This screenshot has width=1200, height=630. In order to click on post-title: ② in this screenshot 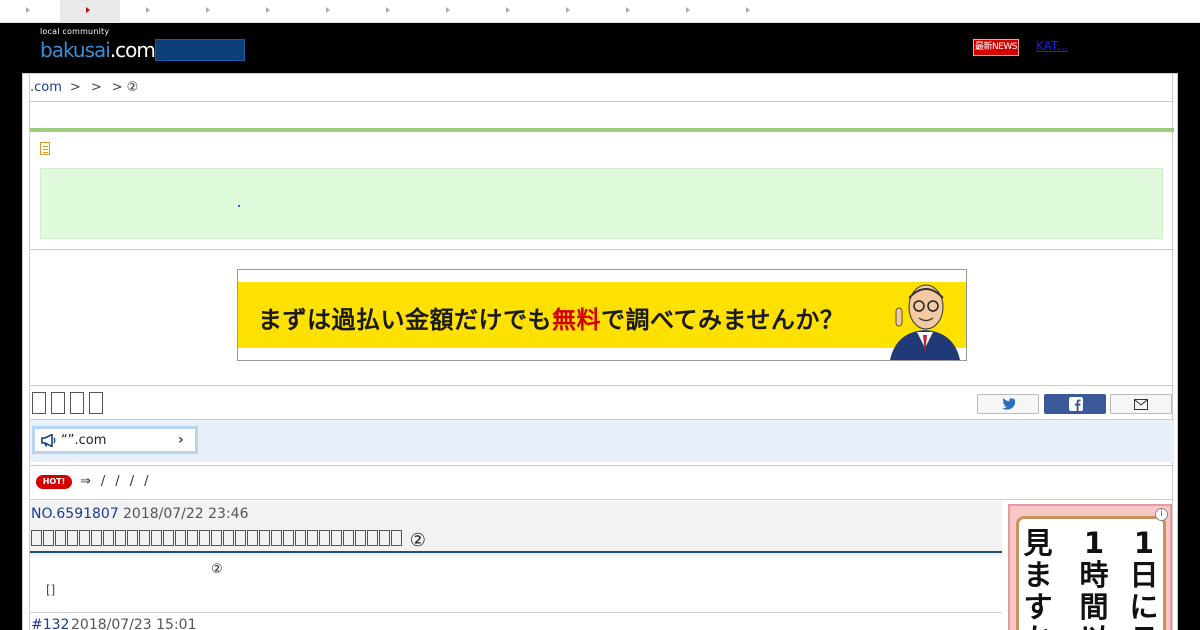, I will do `click(228, 540)`.